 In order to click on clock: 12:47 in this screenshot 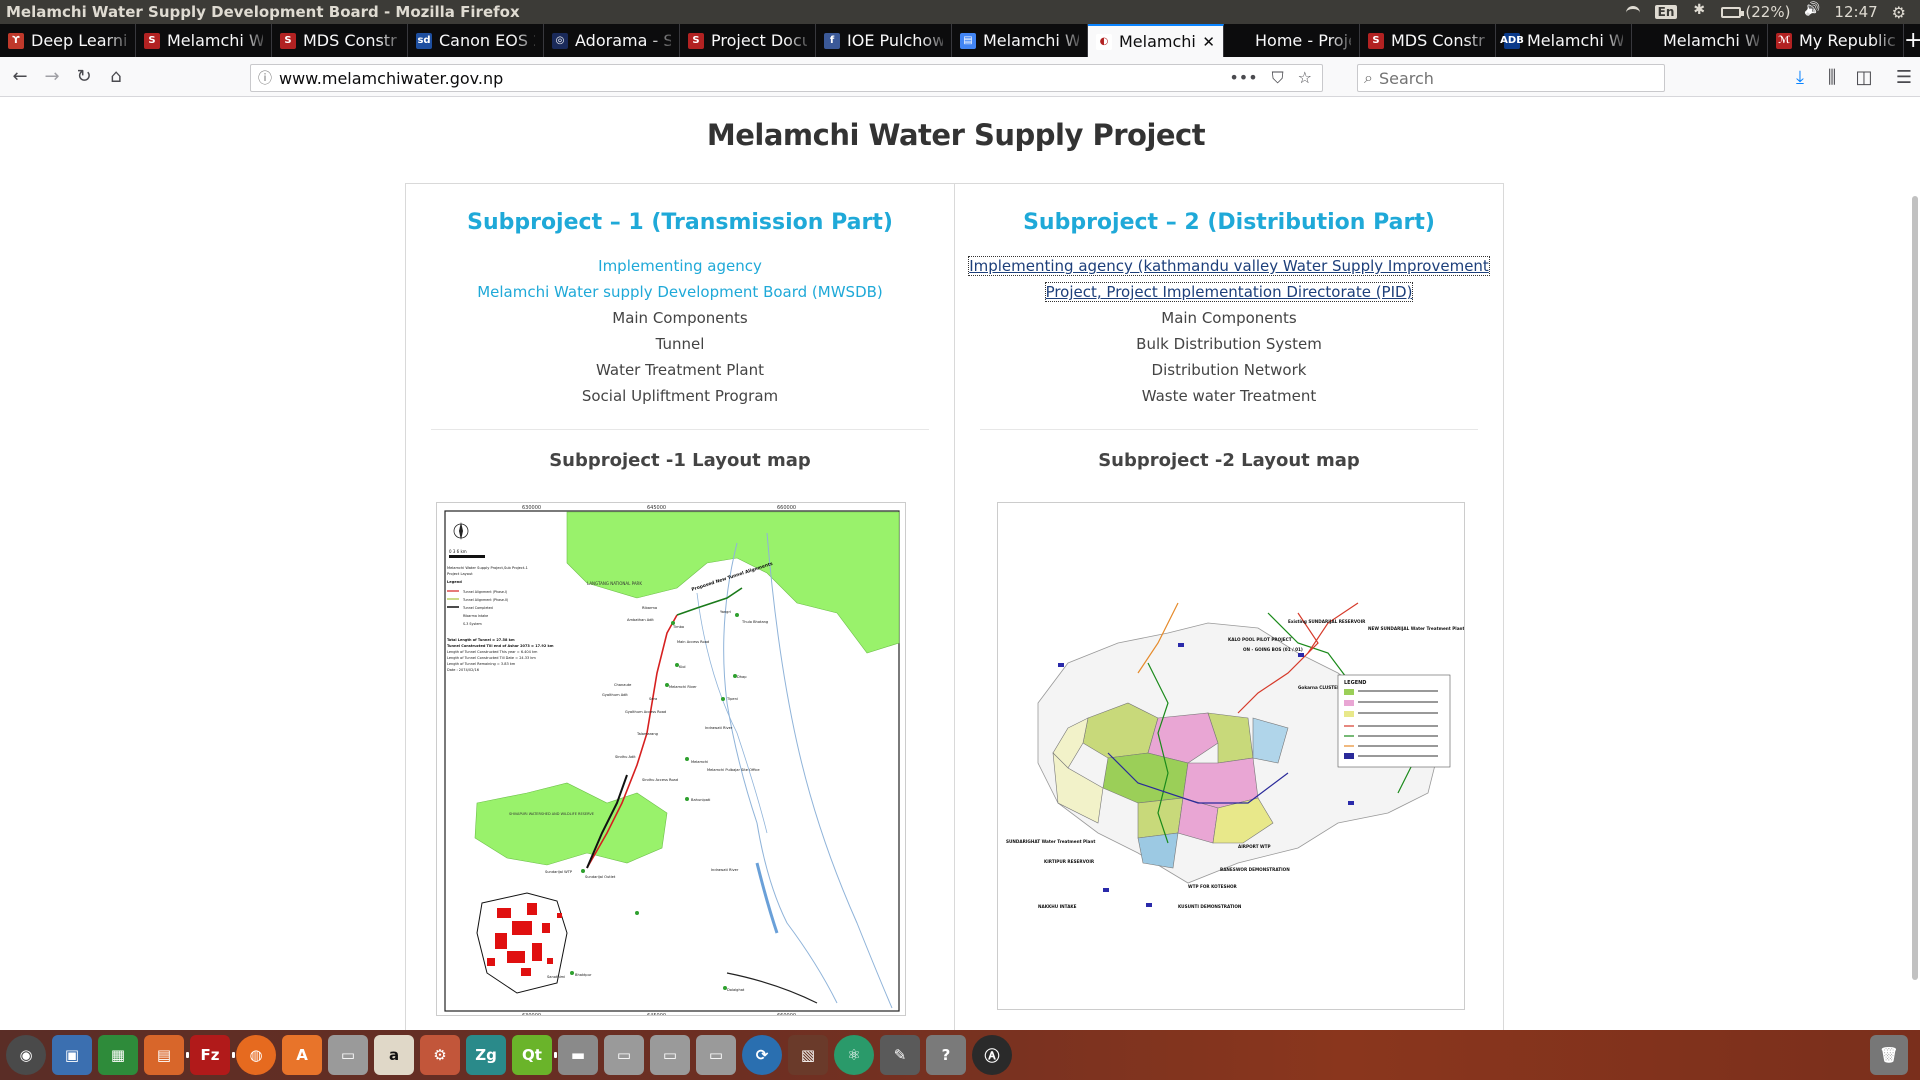, I will do `click(1855, 12)`.